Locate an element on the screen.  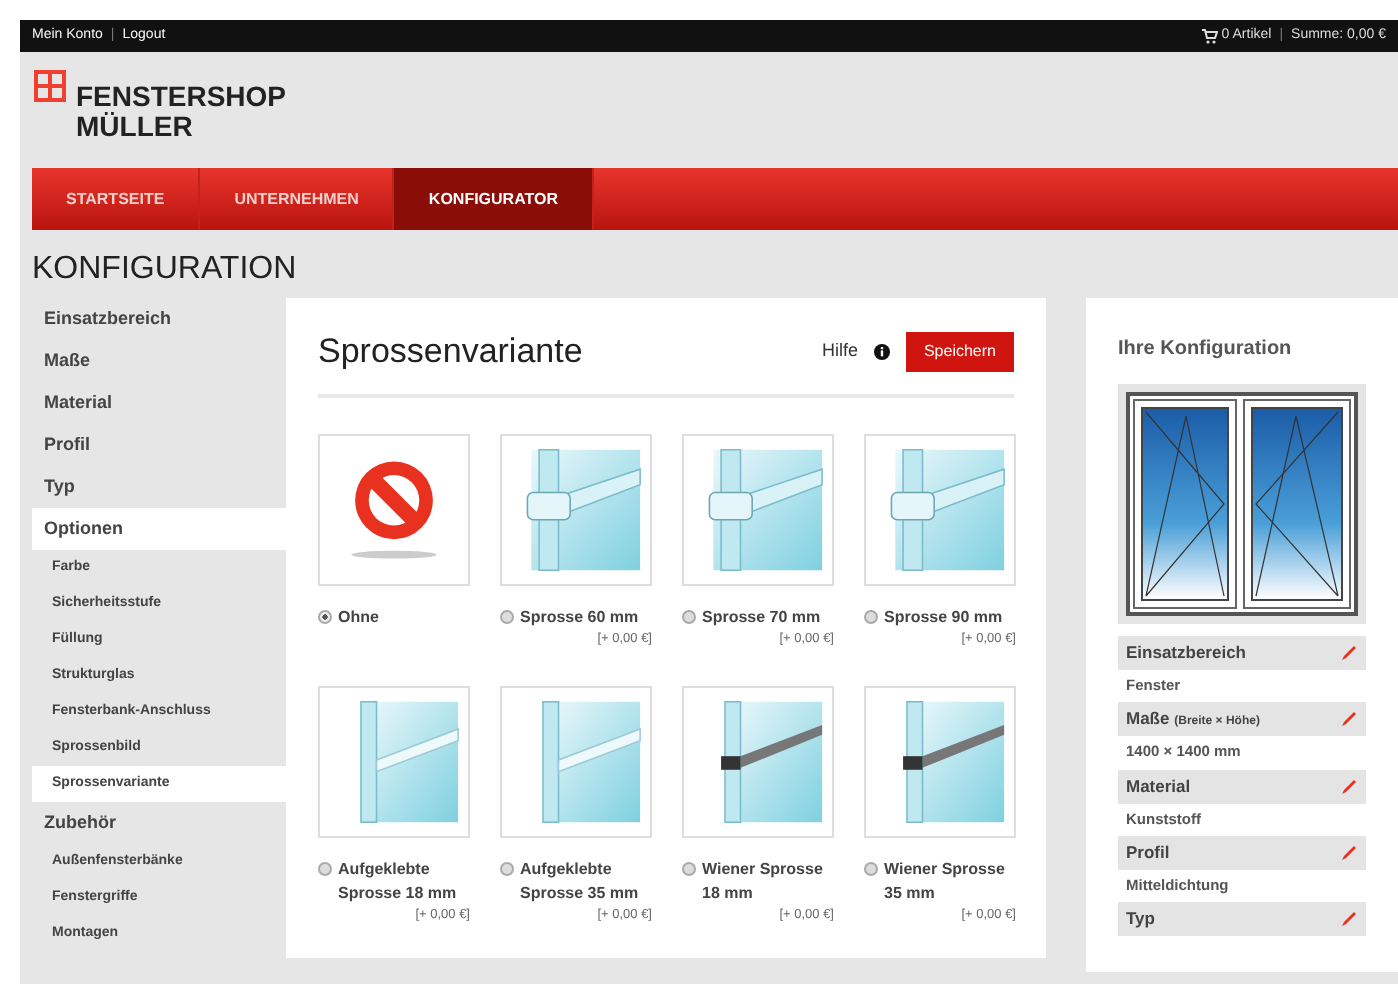
sidebar-item: Optionen is located at coordinates (159, 529).